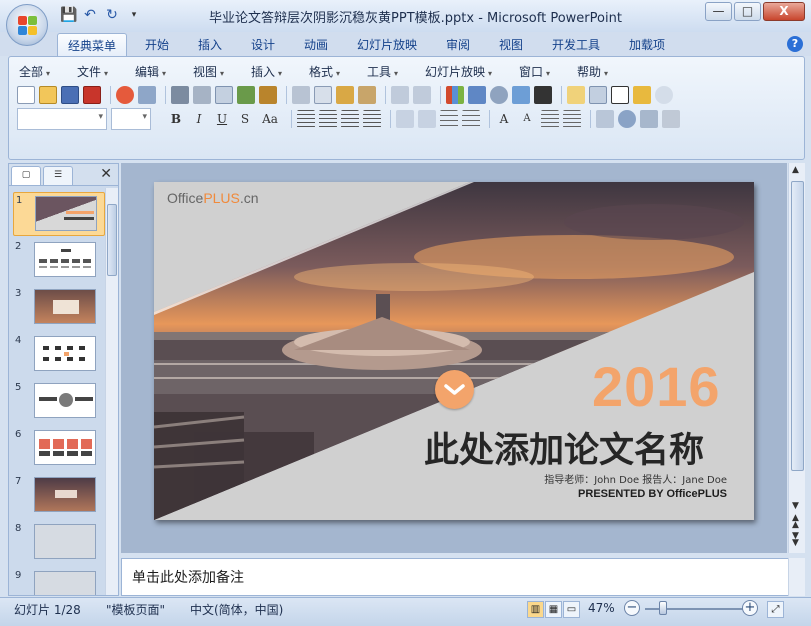 The width and height of the screenshot is (811, 626). I want to click on office-button, so click(27, 25).